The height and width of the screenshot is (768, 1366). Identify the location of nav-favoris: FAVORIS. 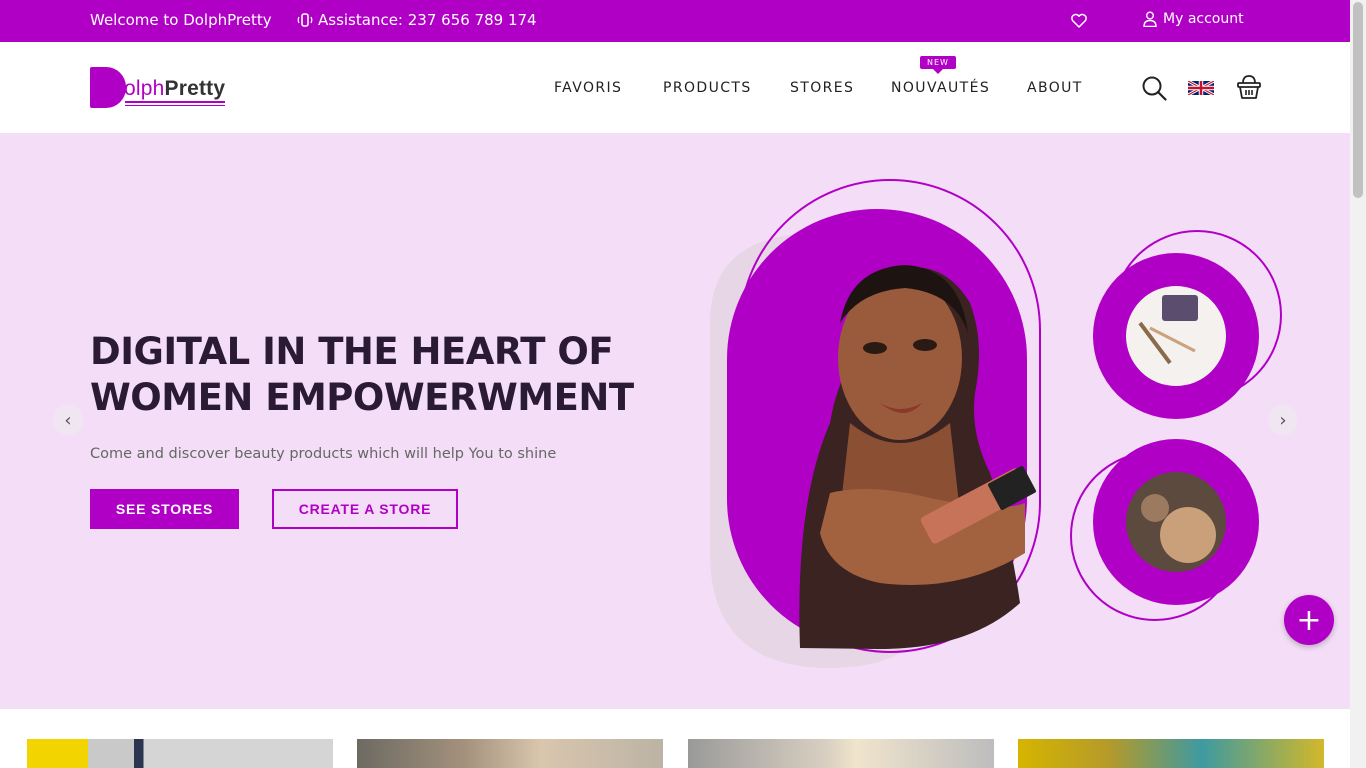
(588, 88).